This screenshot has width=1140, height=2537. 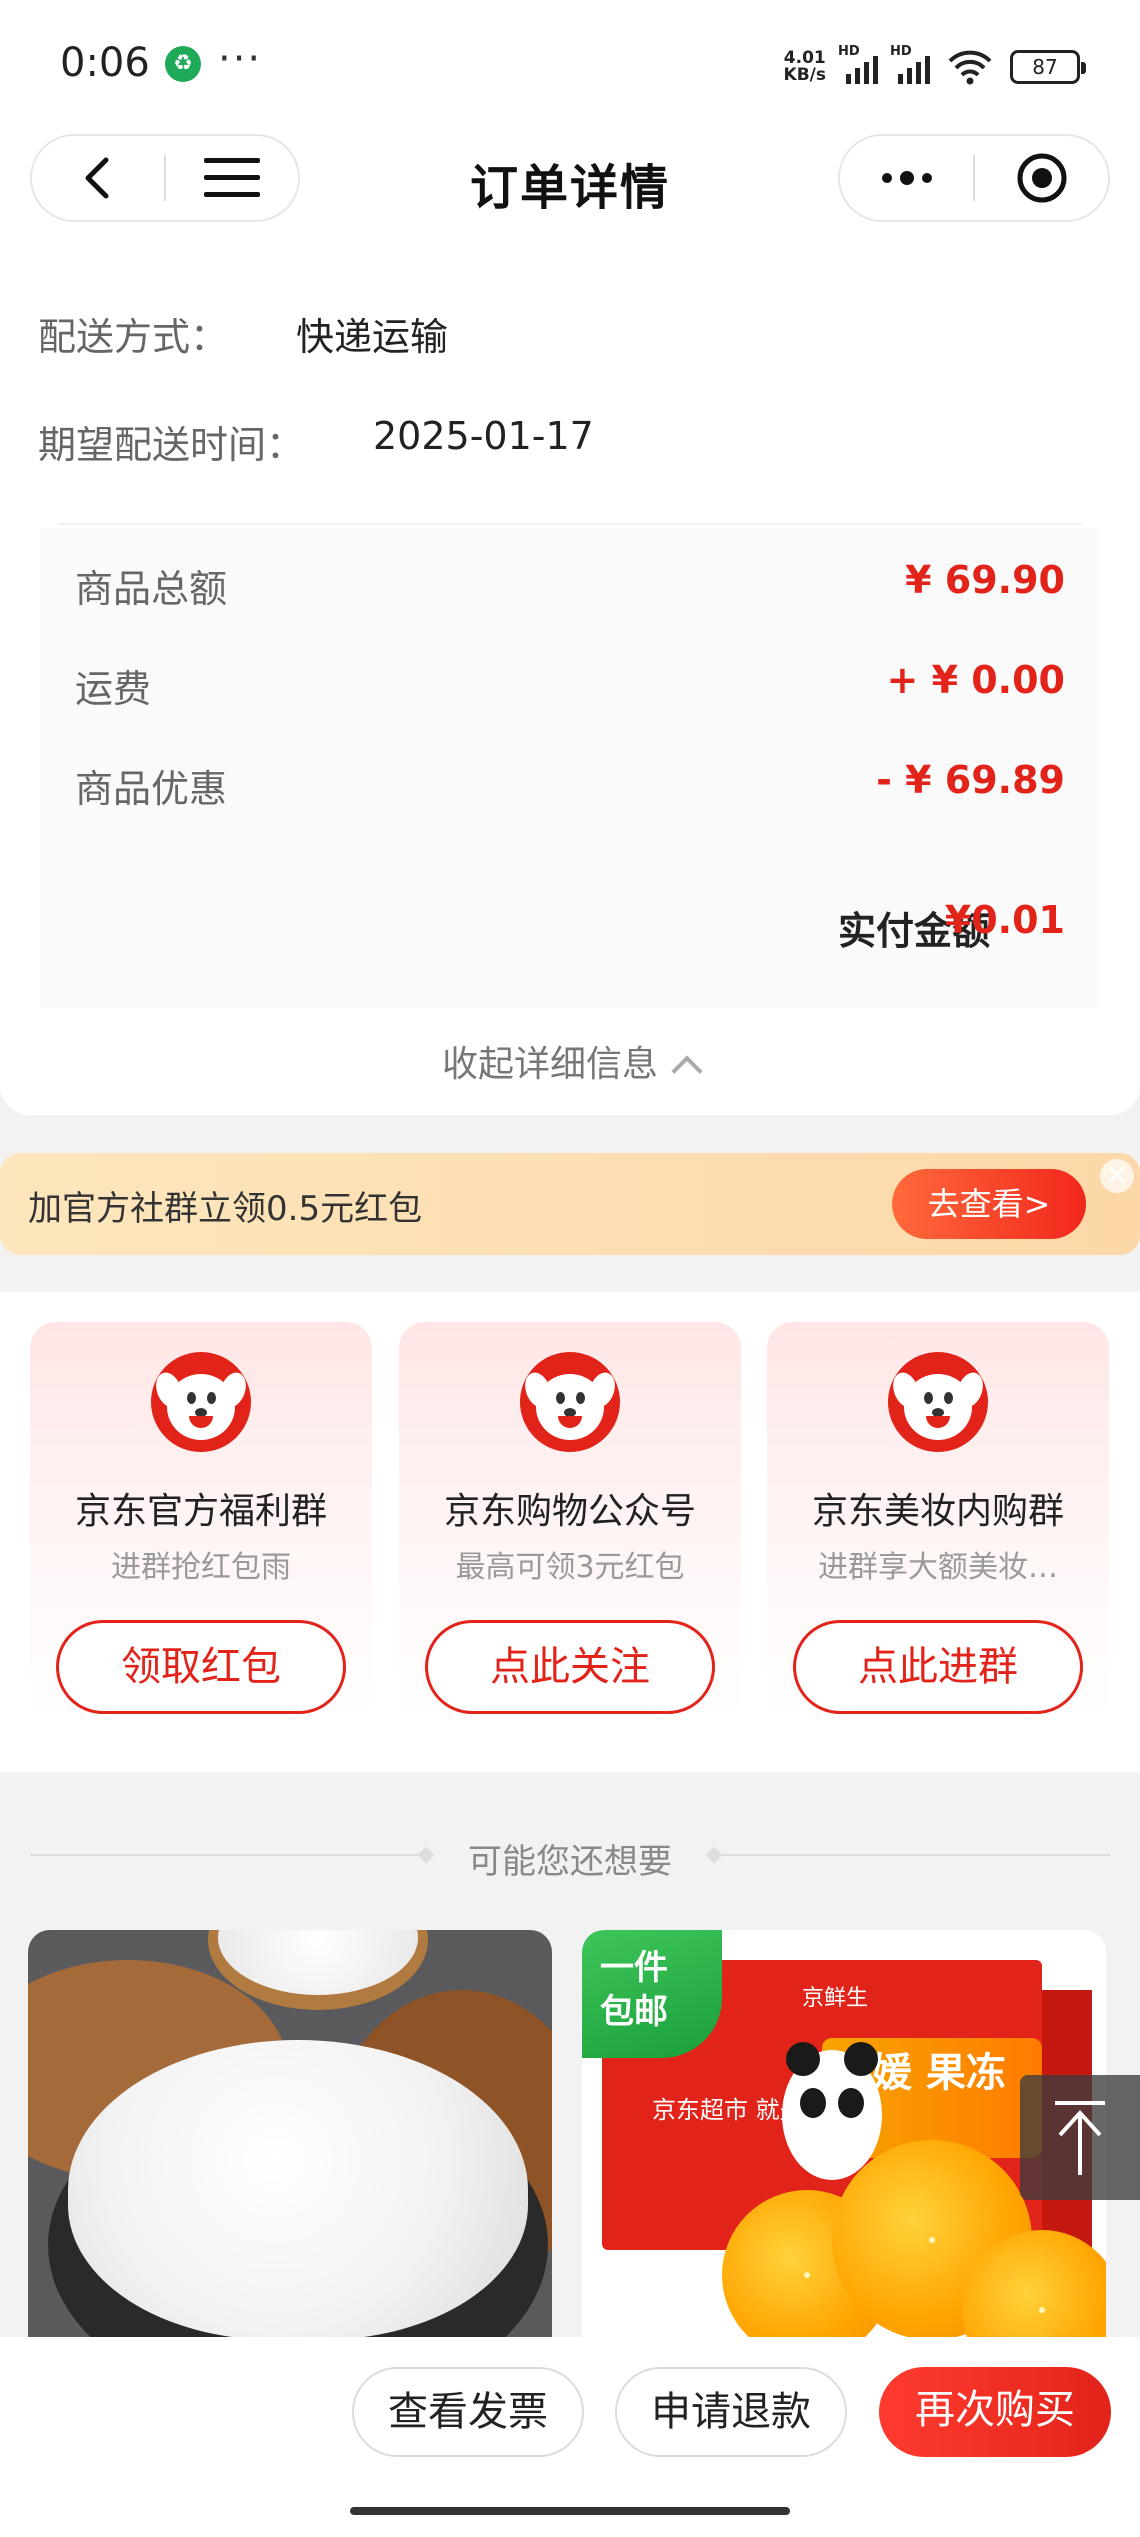 What do you see at coordinates (970, 67) in the screenshot?
I see `wifi-icon` at bounding box center [970, 67].